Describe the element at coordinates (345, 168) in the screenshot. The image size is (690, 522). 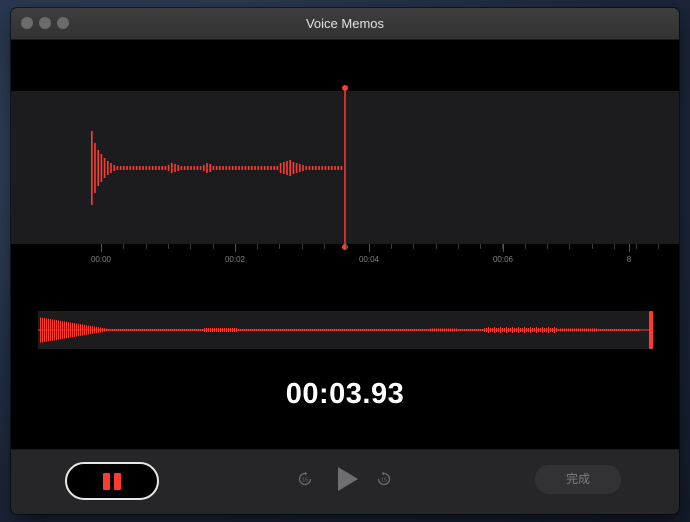
I see `playhead` at that location.